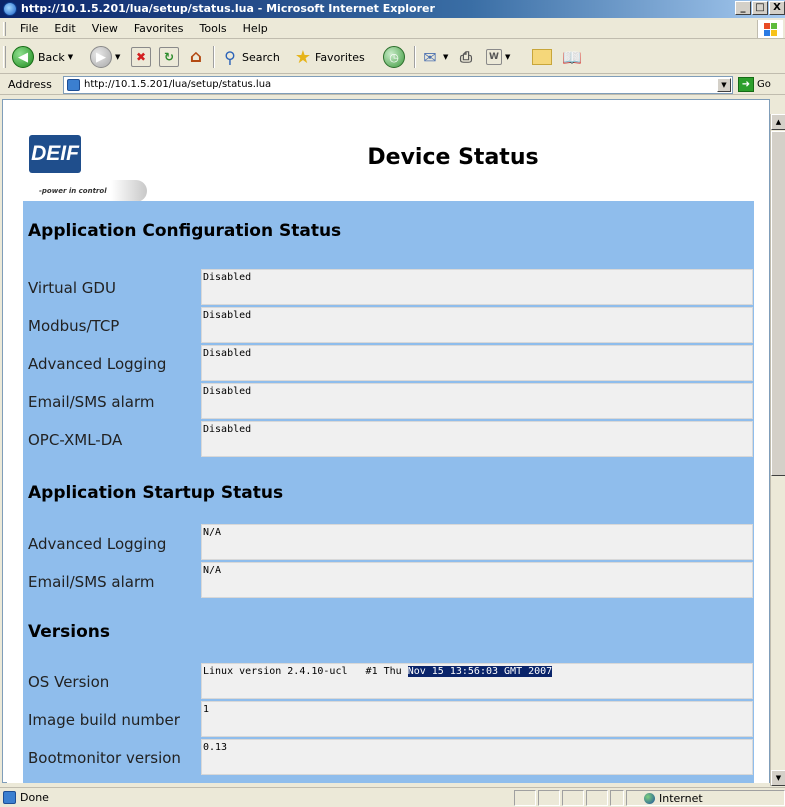 This screenshot has width=785, height=807. I want to click on selected-text: Nov 15 13:56:03 GMT 2007, so click(480, 671).